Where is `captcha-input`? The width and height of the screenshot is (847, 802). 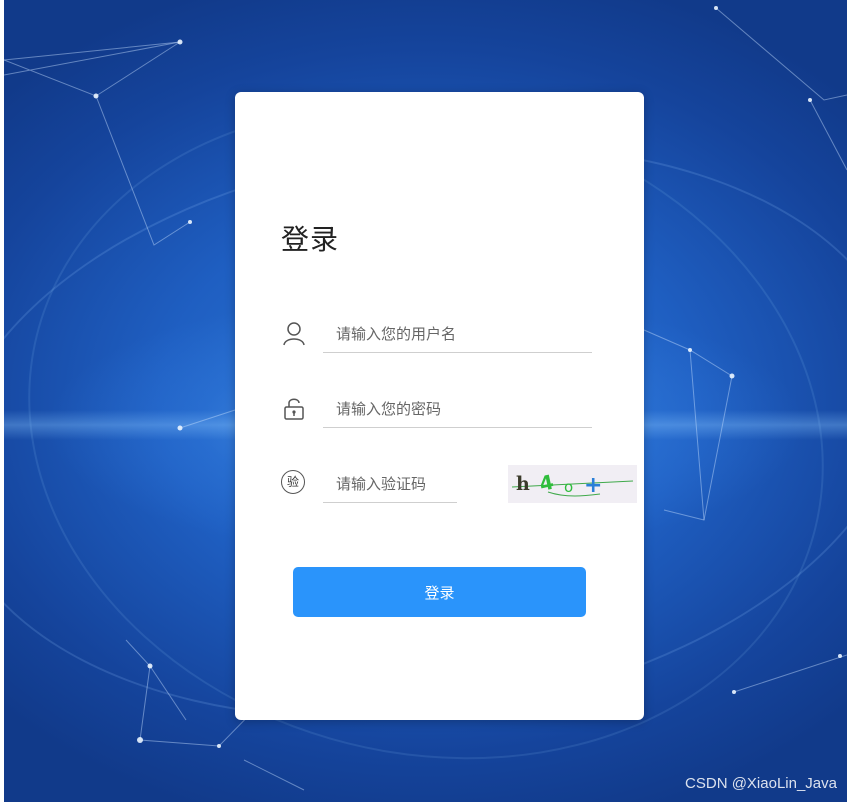
captcha-input is located at coordinates (390, 484).